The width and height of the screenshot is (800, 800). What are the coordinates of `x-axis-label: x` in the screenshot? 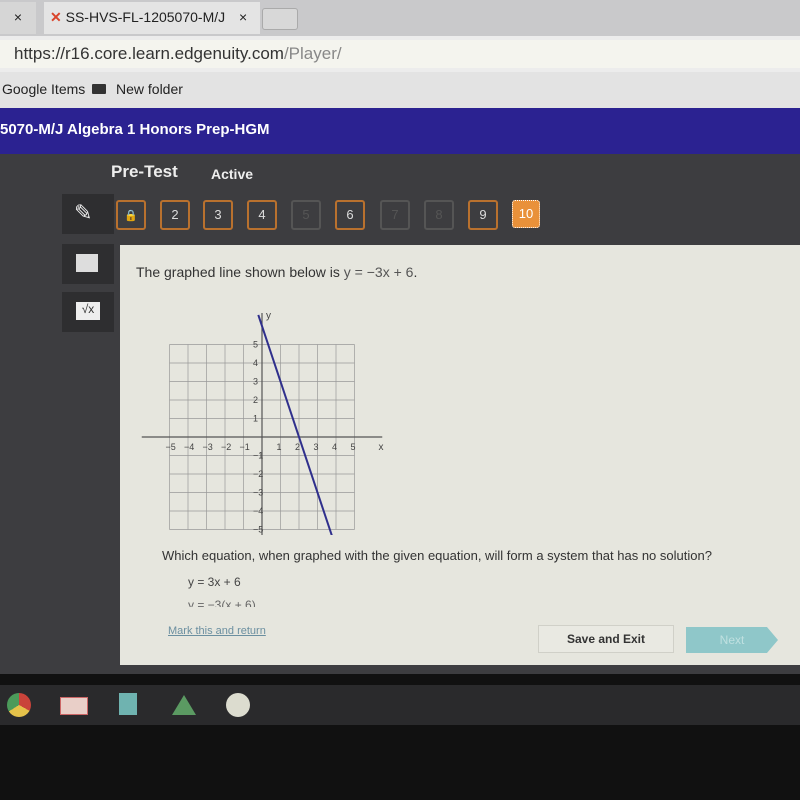 It's located at (381, 447).